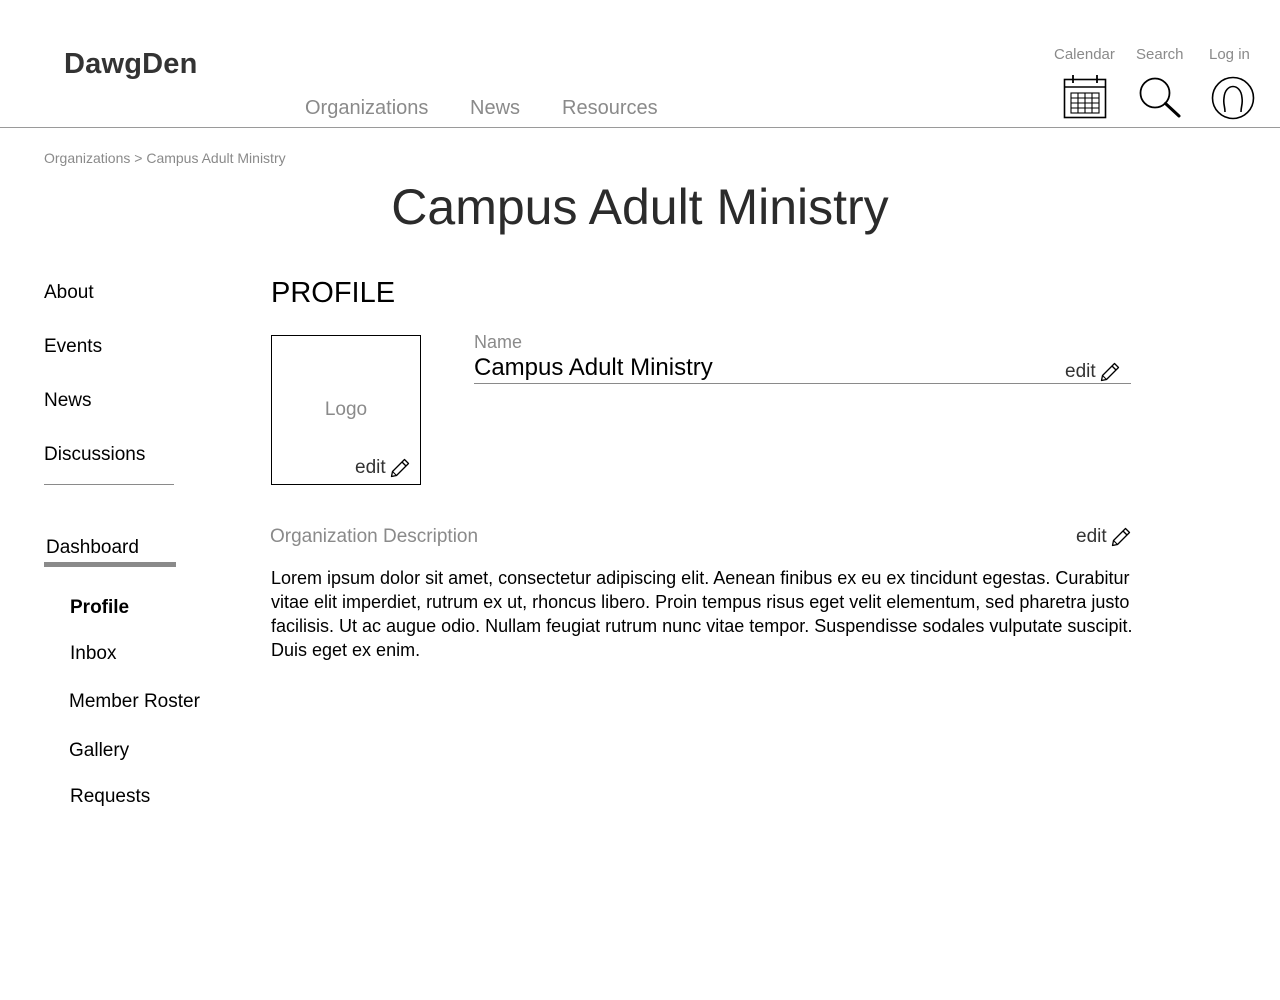 This screenshot has width=1280, height=1000. I want to click on description-edit-button: edit, so click(1103, 537).